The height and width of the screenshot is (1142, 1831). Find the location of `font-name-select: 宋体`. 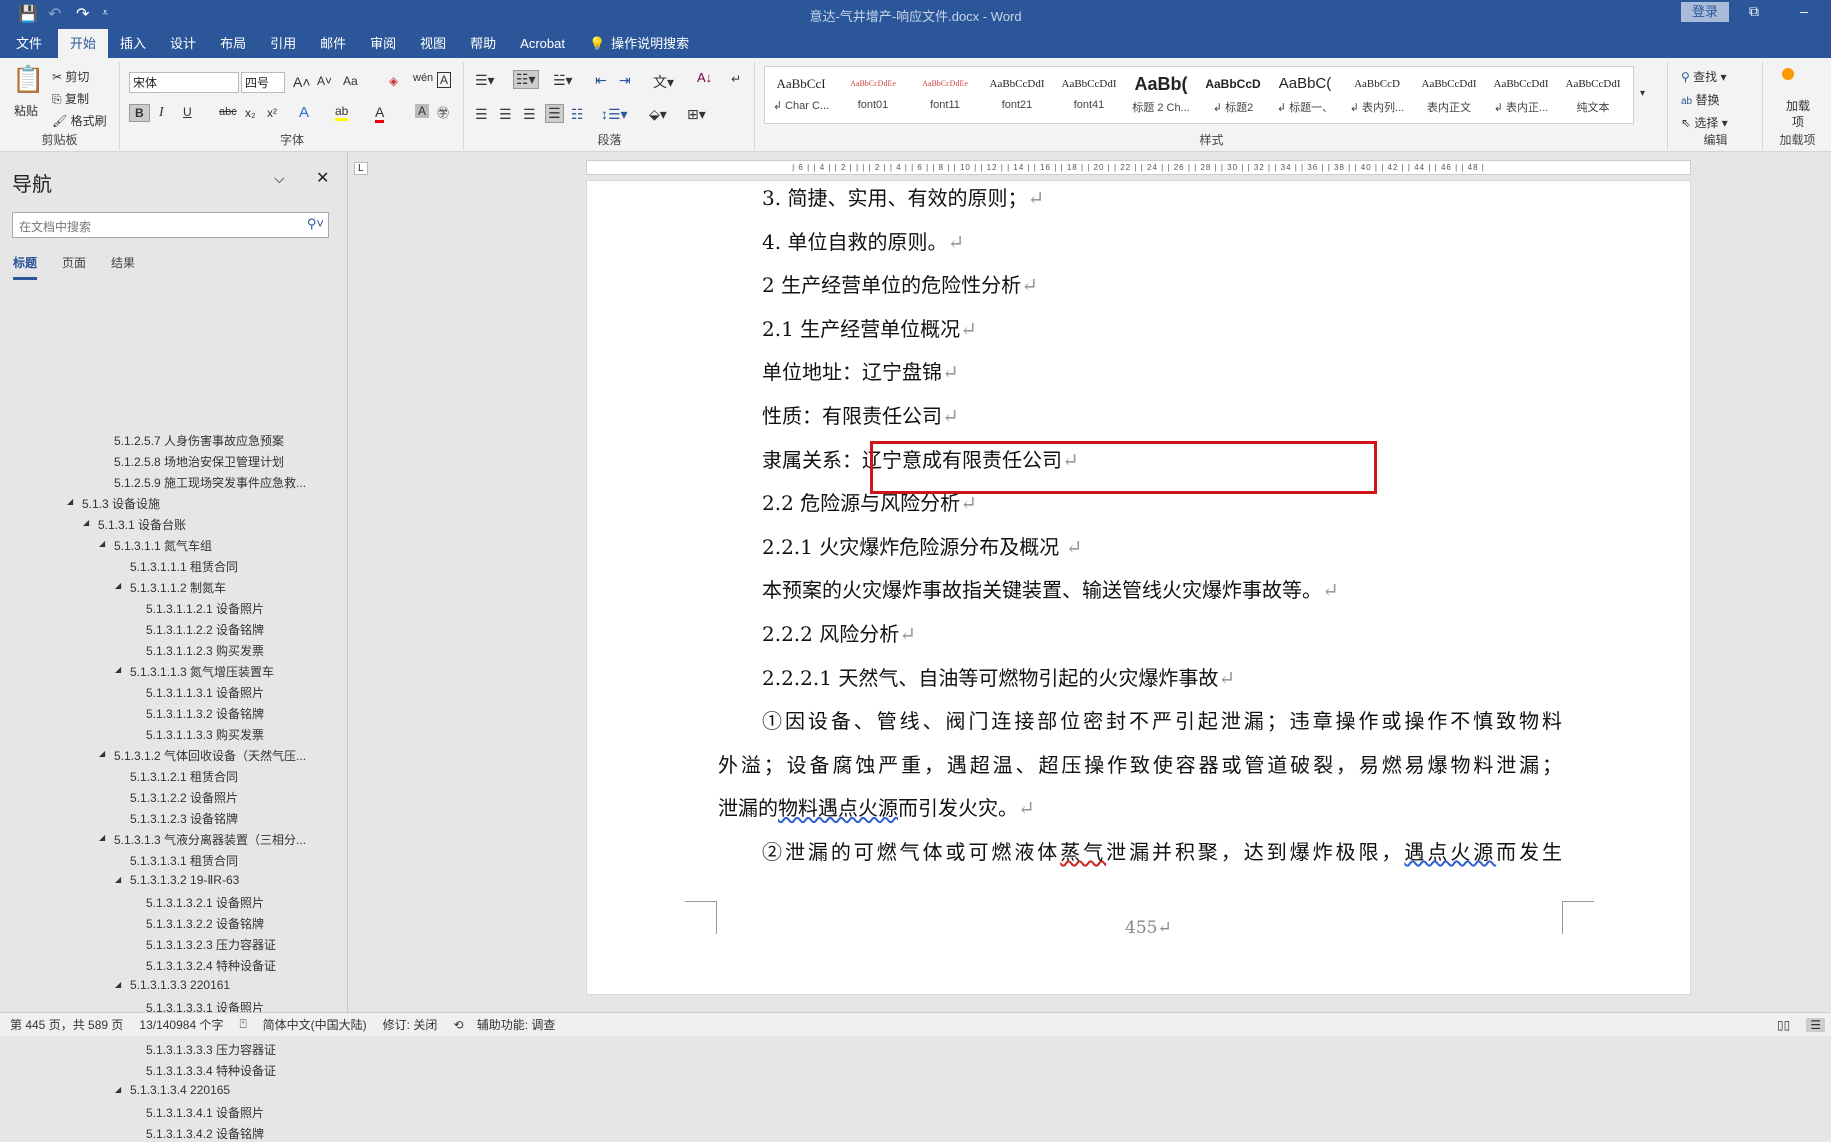

font-name-select: 宋体 is located at coordinates (184, 82).